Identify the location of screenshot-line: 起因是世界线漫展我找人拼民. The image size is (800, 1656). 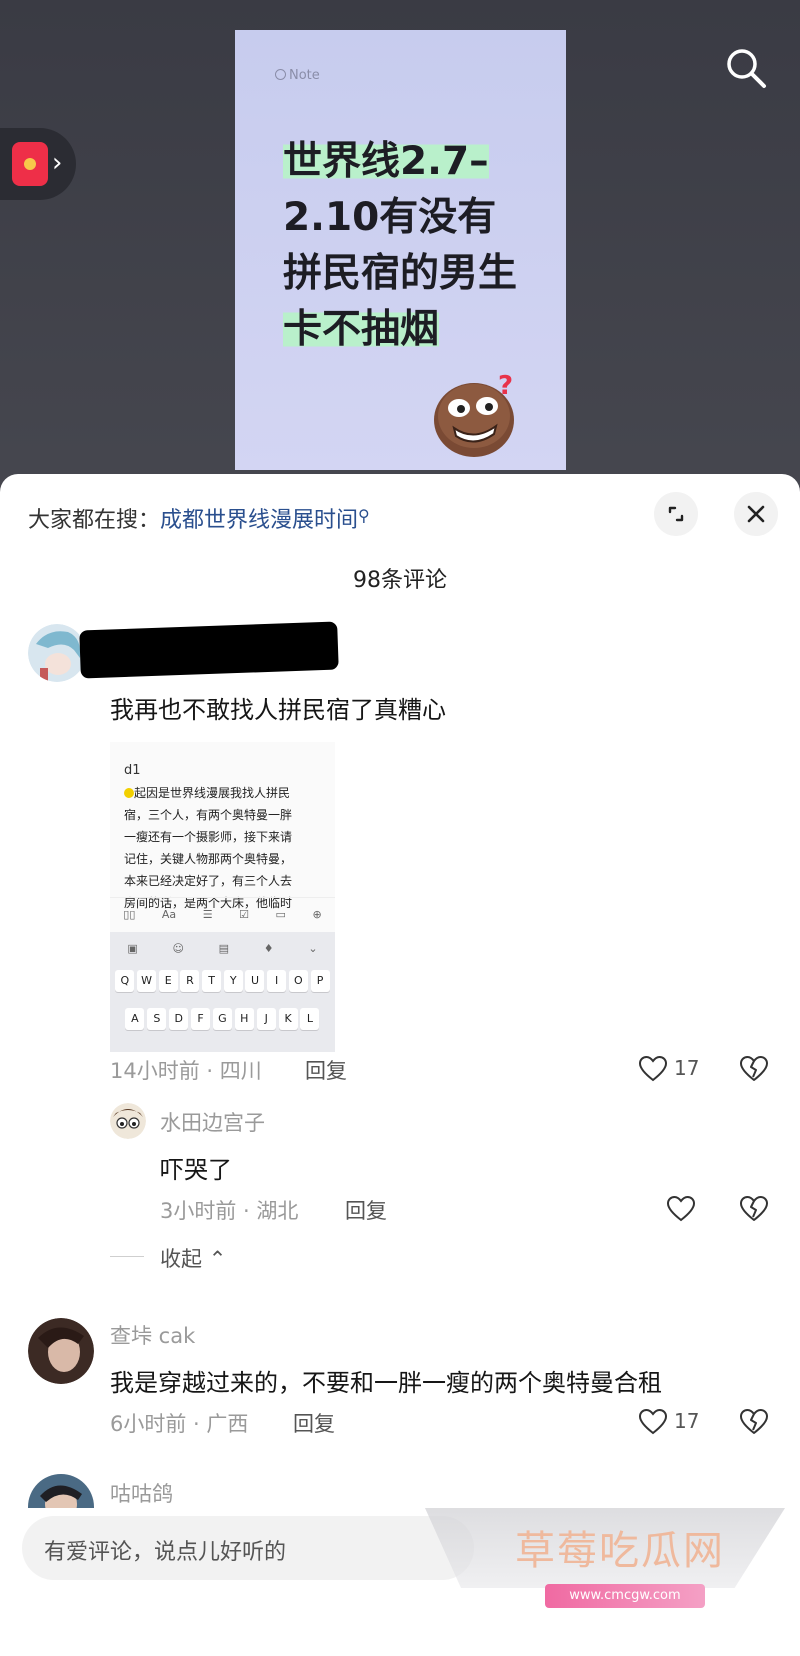
(224, 793).